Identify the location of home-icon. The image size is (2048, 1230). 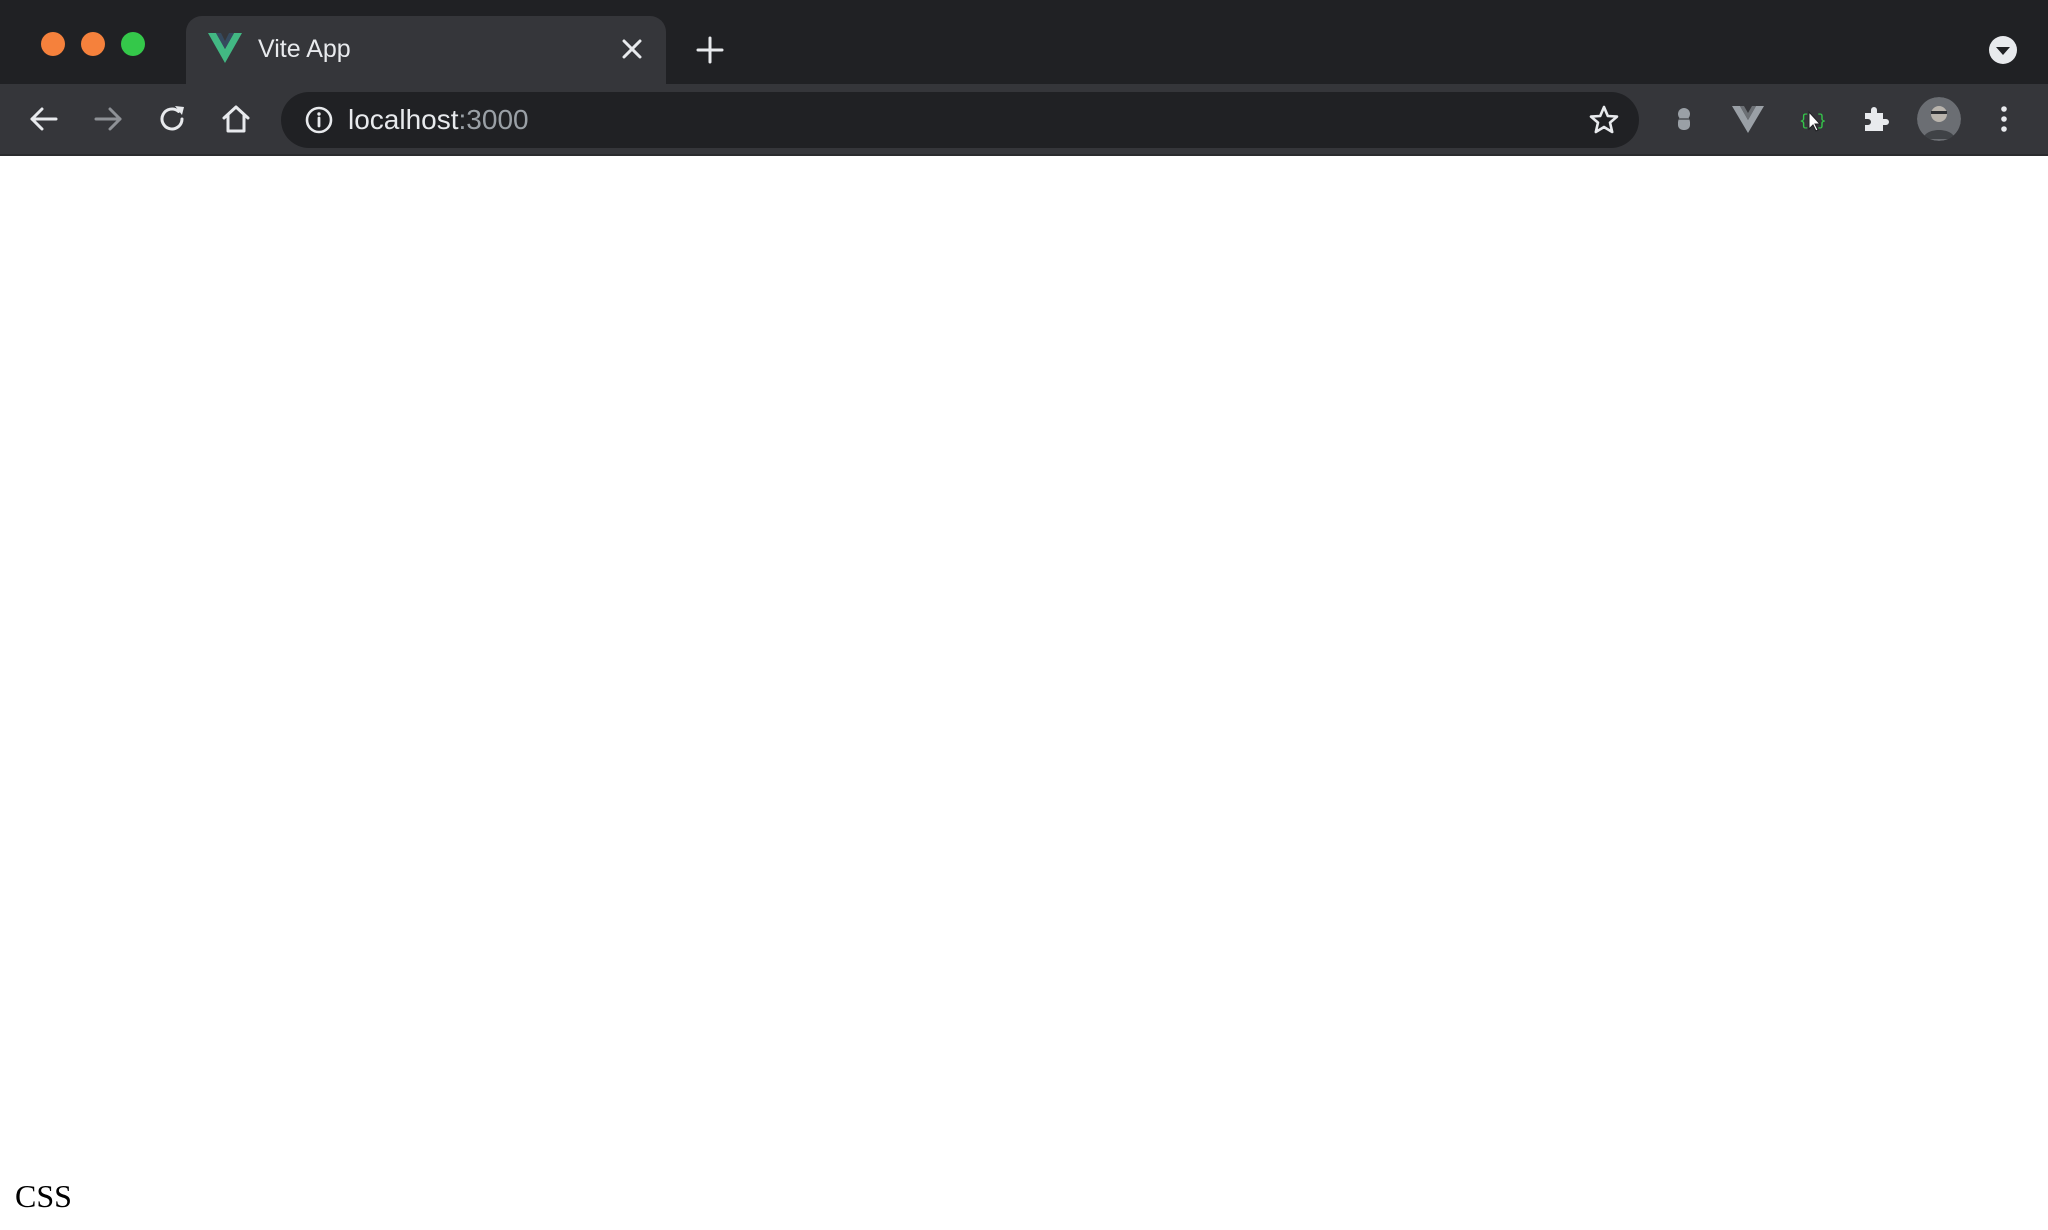
(236, 119).